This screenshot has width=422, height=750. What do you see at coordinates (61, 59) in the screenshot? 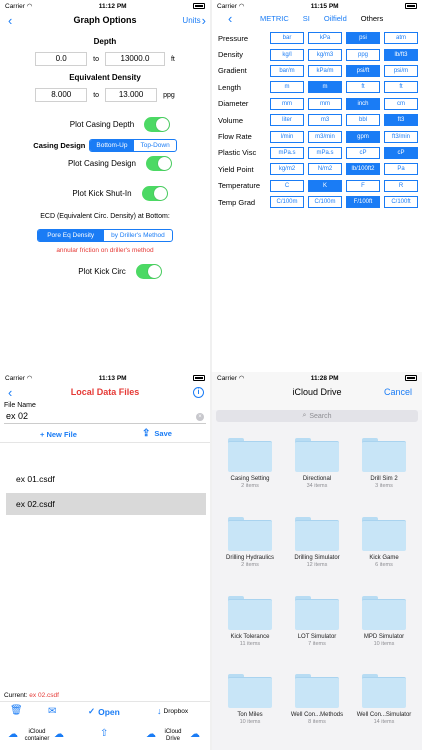
I see `depth-from-input: 0.0` at bounding box center [61, 59].